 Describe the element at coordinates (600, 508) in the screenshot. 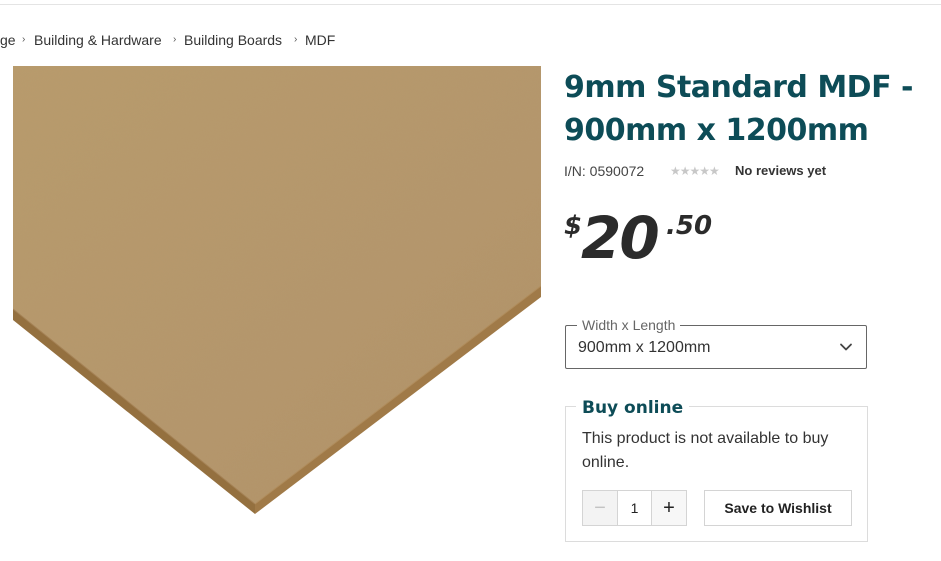

I see `quantity-decrease-button: −` at that location.